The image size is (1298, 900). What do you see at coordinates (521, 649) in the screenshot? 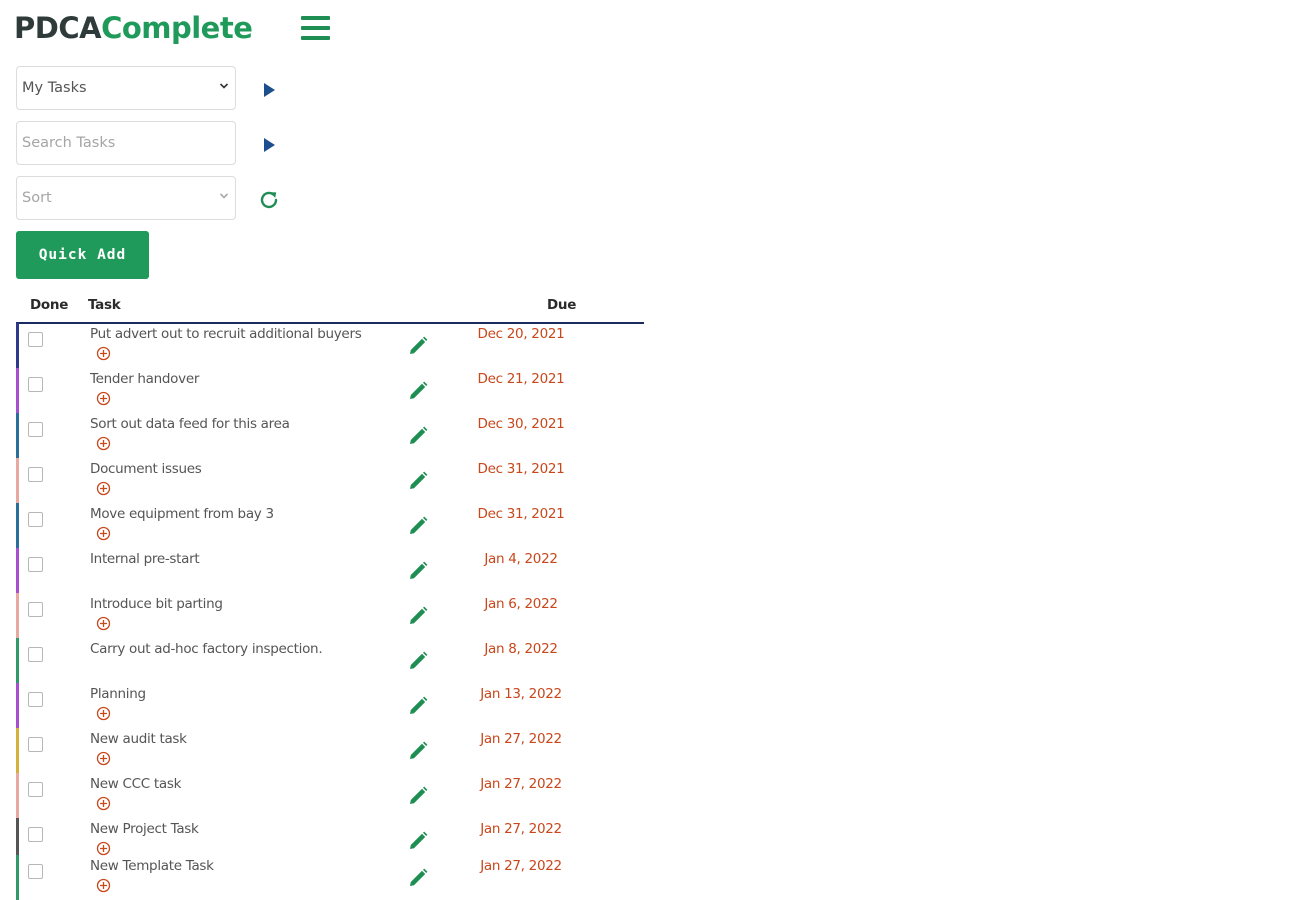
I see `task-due-date: Jan 8, 2022` at bounding box center [521, 649].